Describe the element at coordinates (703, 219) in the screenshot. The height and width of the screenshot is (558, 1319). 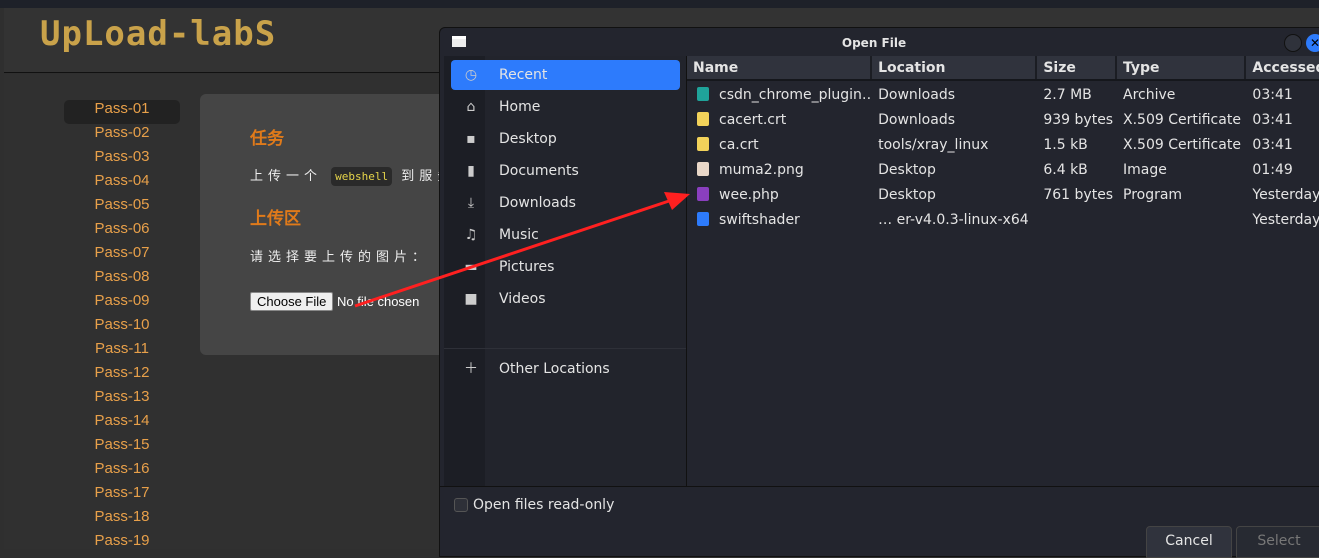
I see `folder-icon` at that location.